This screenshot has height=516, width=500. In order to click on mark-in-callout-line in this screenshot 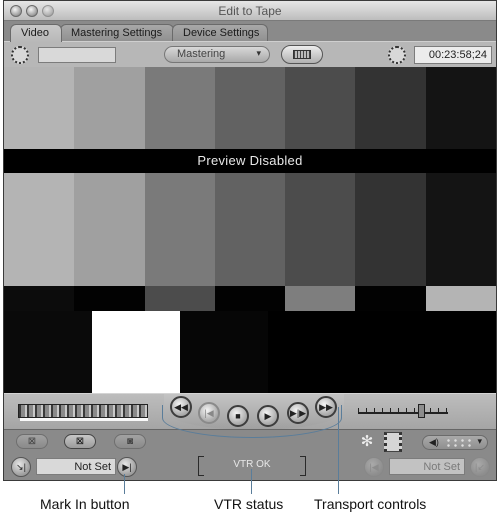, I will do `click(124, 484)`.